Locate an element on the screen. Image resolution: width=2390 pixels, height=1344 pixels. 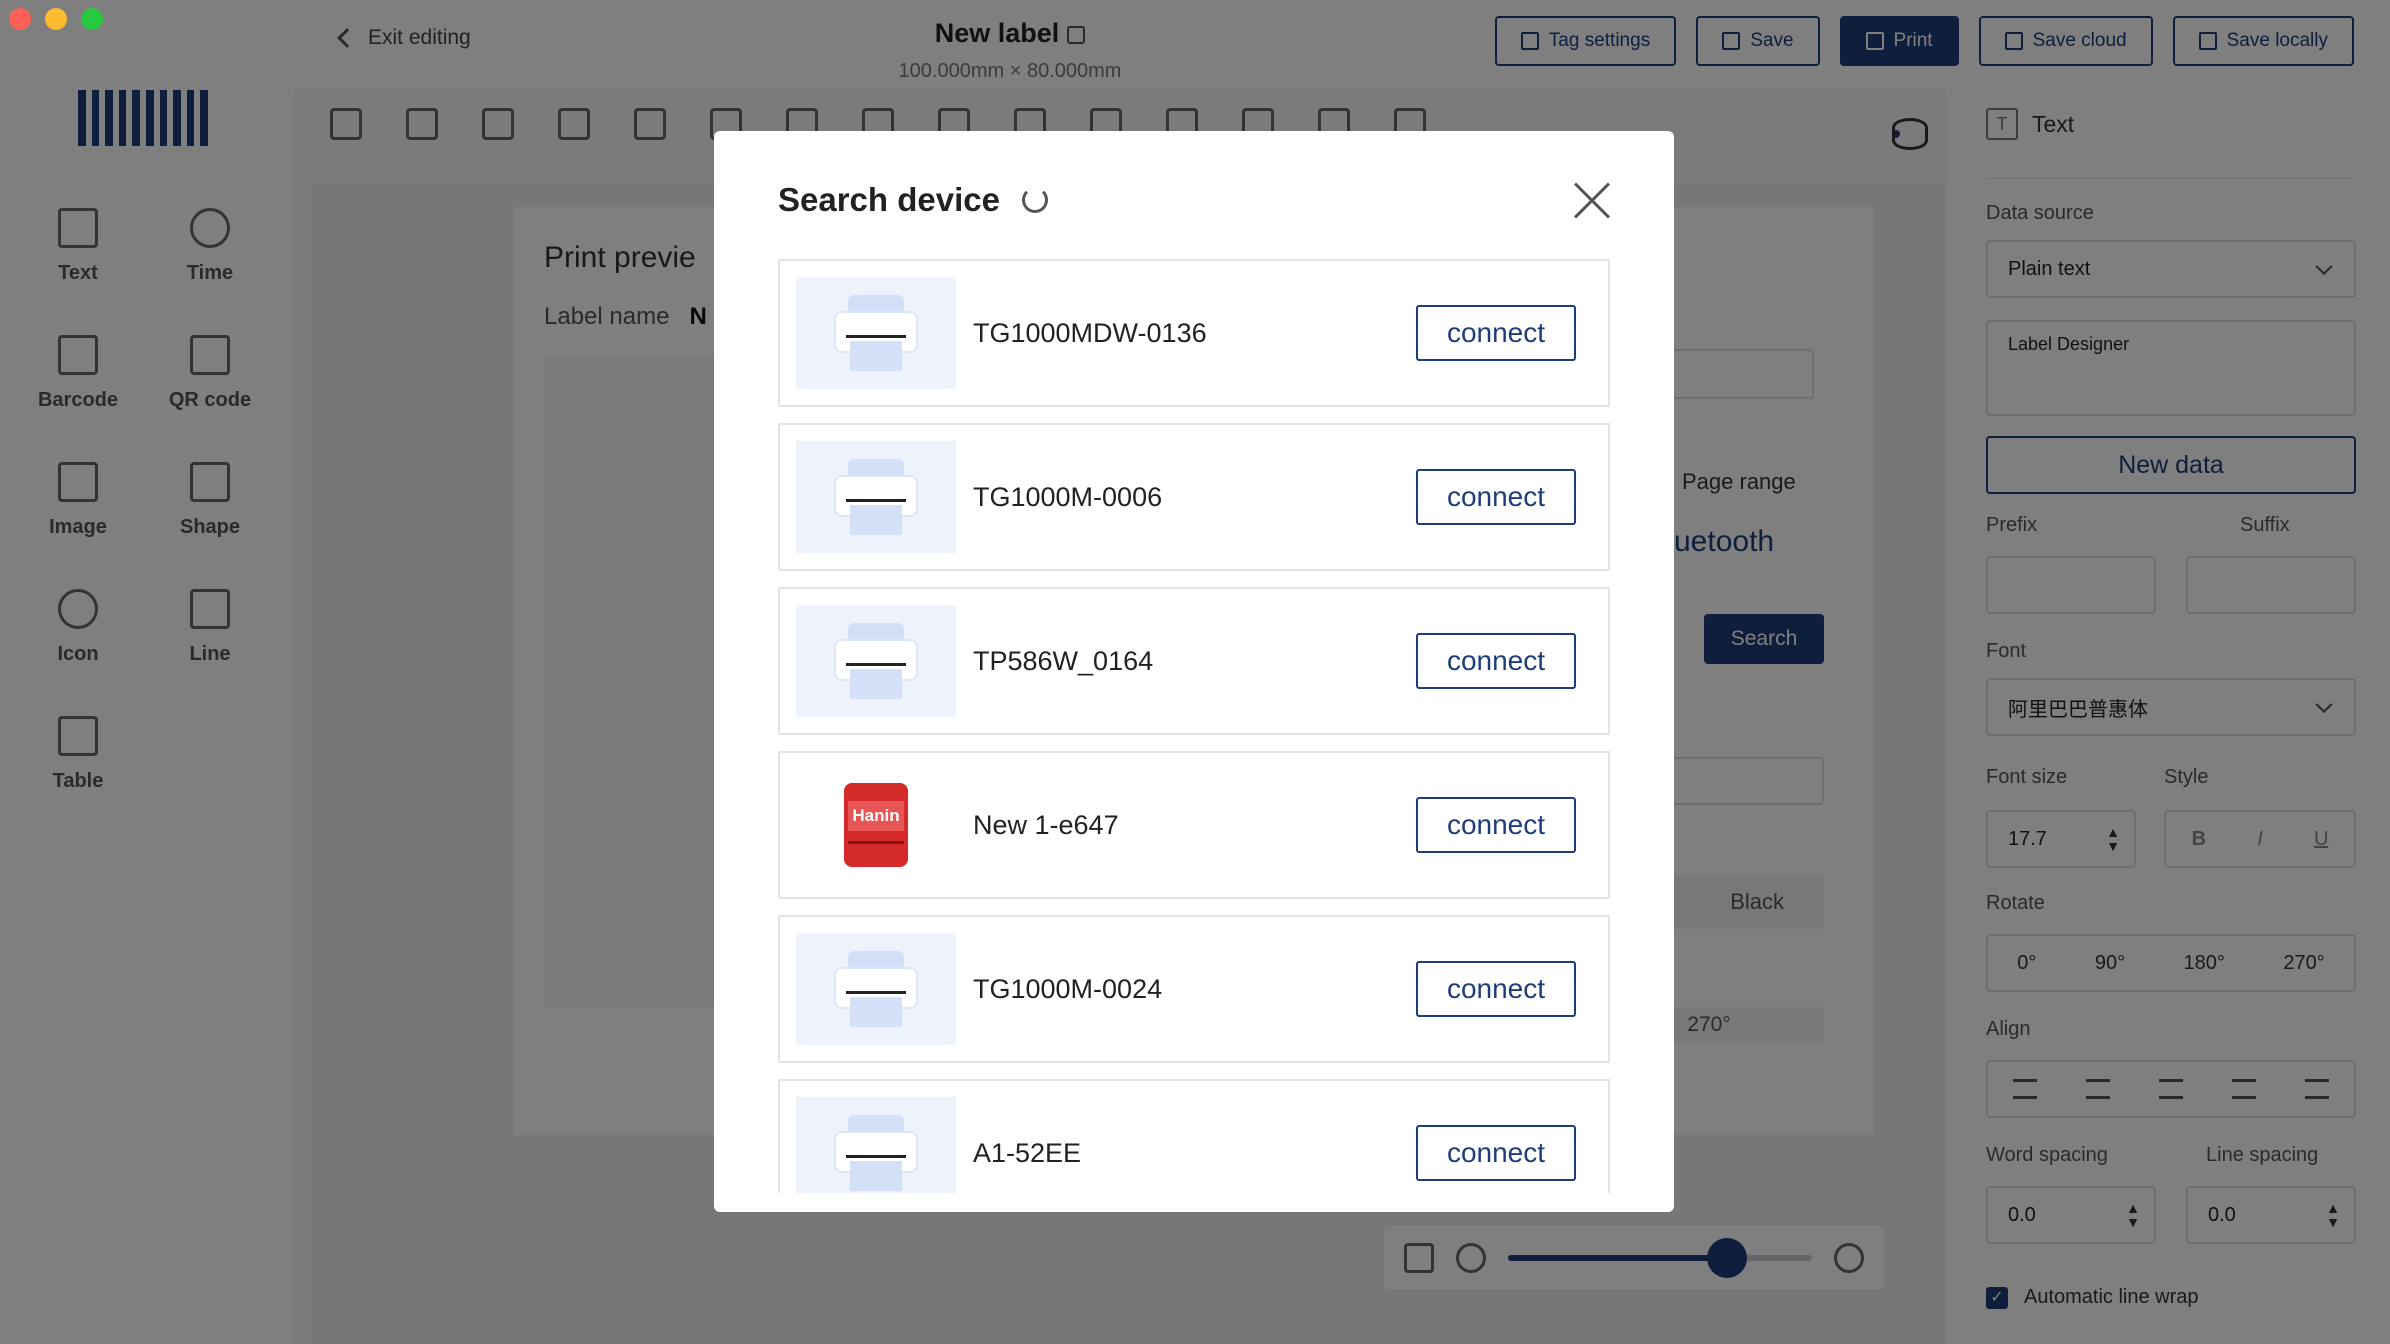
refresh-icon is located at coordinates (1034, 200).